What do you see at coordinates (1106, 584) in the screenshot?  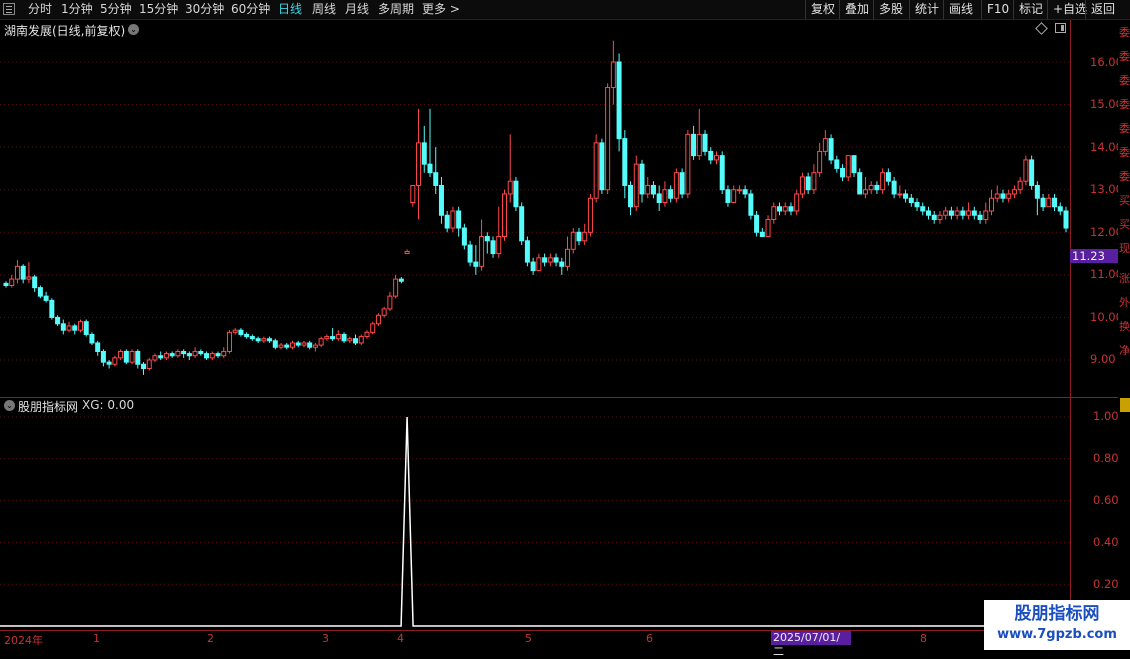 I see `indicator-tick: 0.20` at bounding box center [1106, 584].